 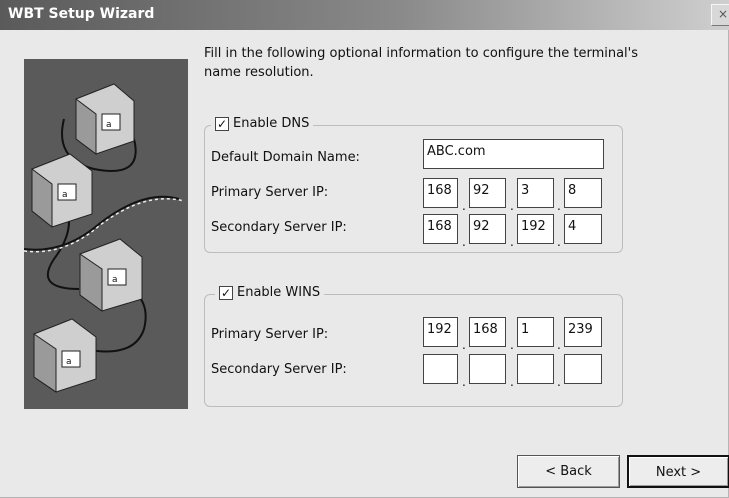 I want to click on dns-secondary-ip-1: 168, so click(x=440, y=229).